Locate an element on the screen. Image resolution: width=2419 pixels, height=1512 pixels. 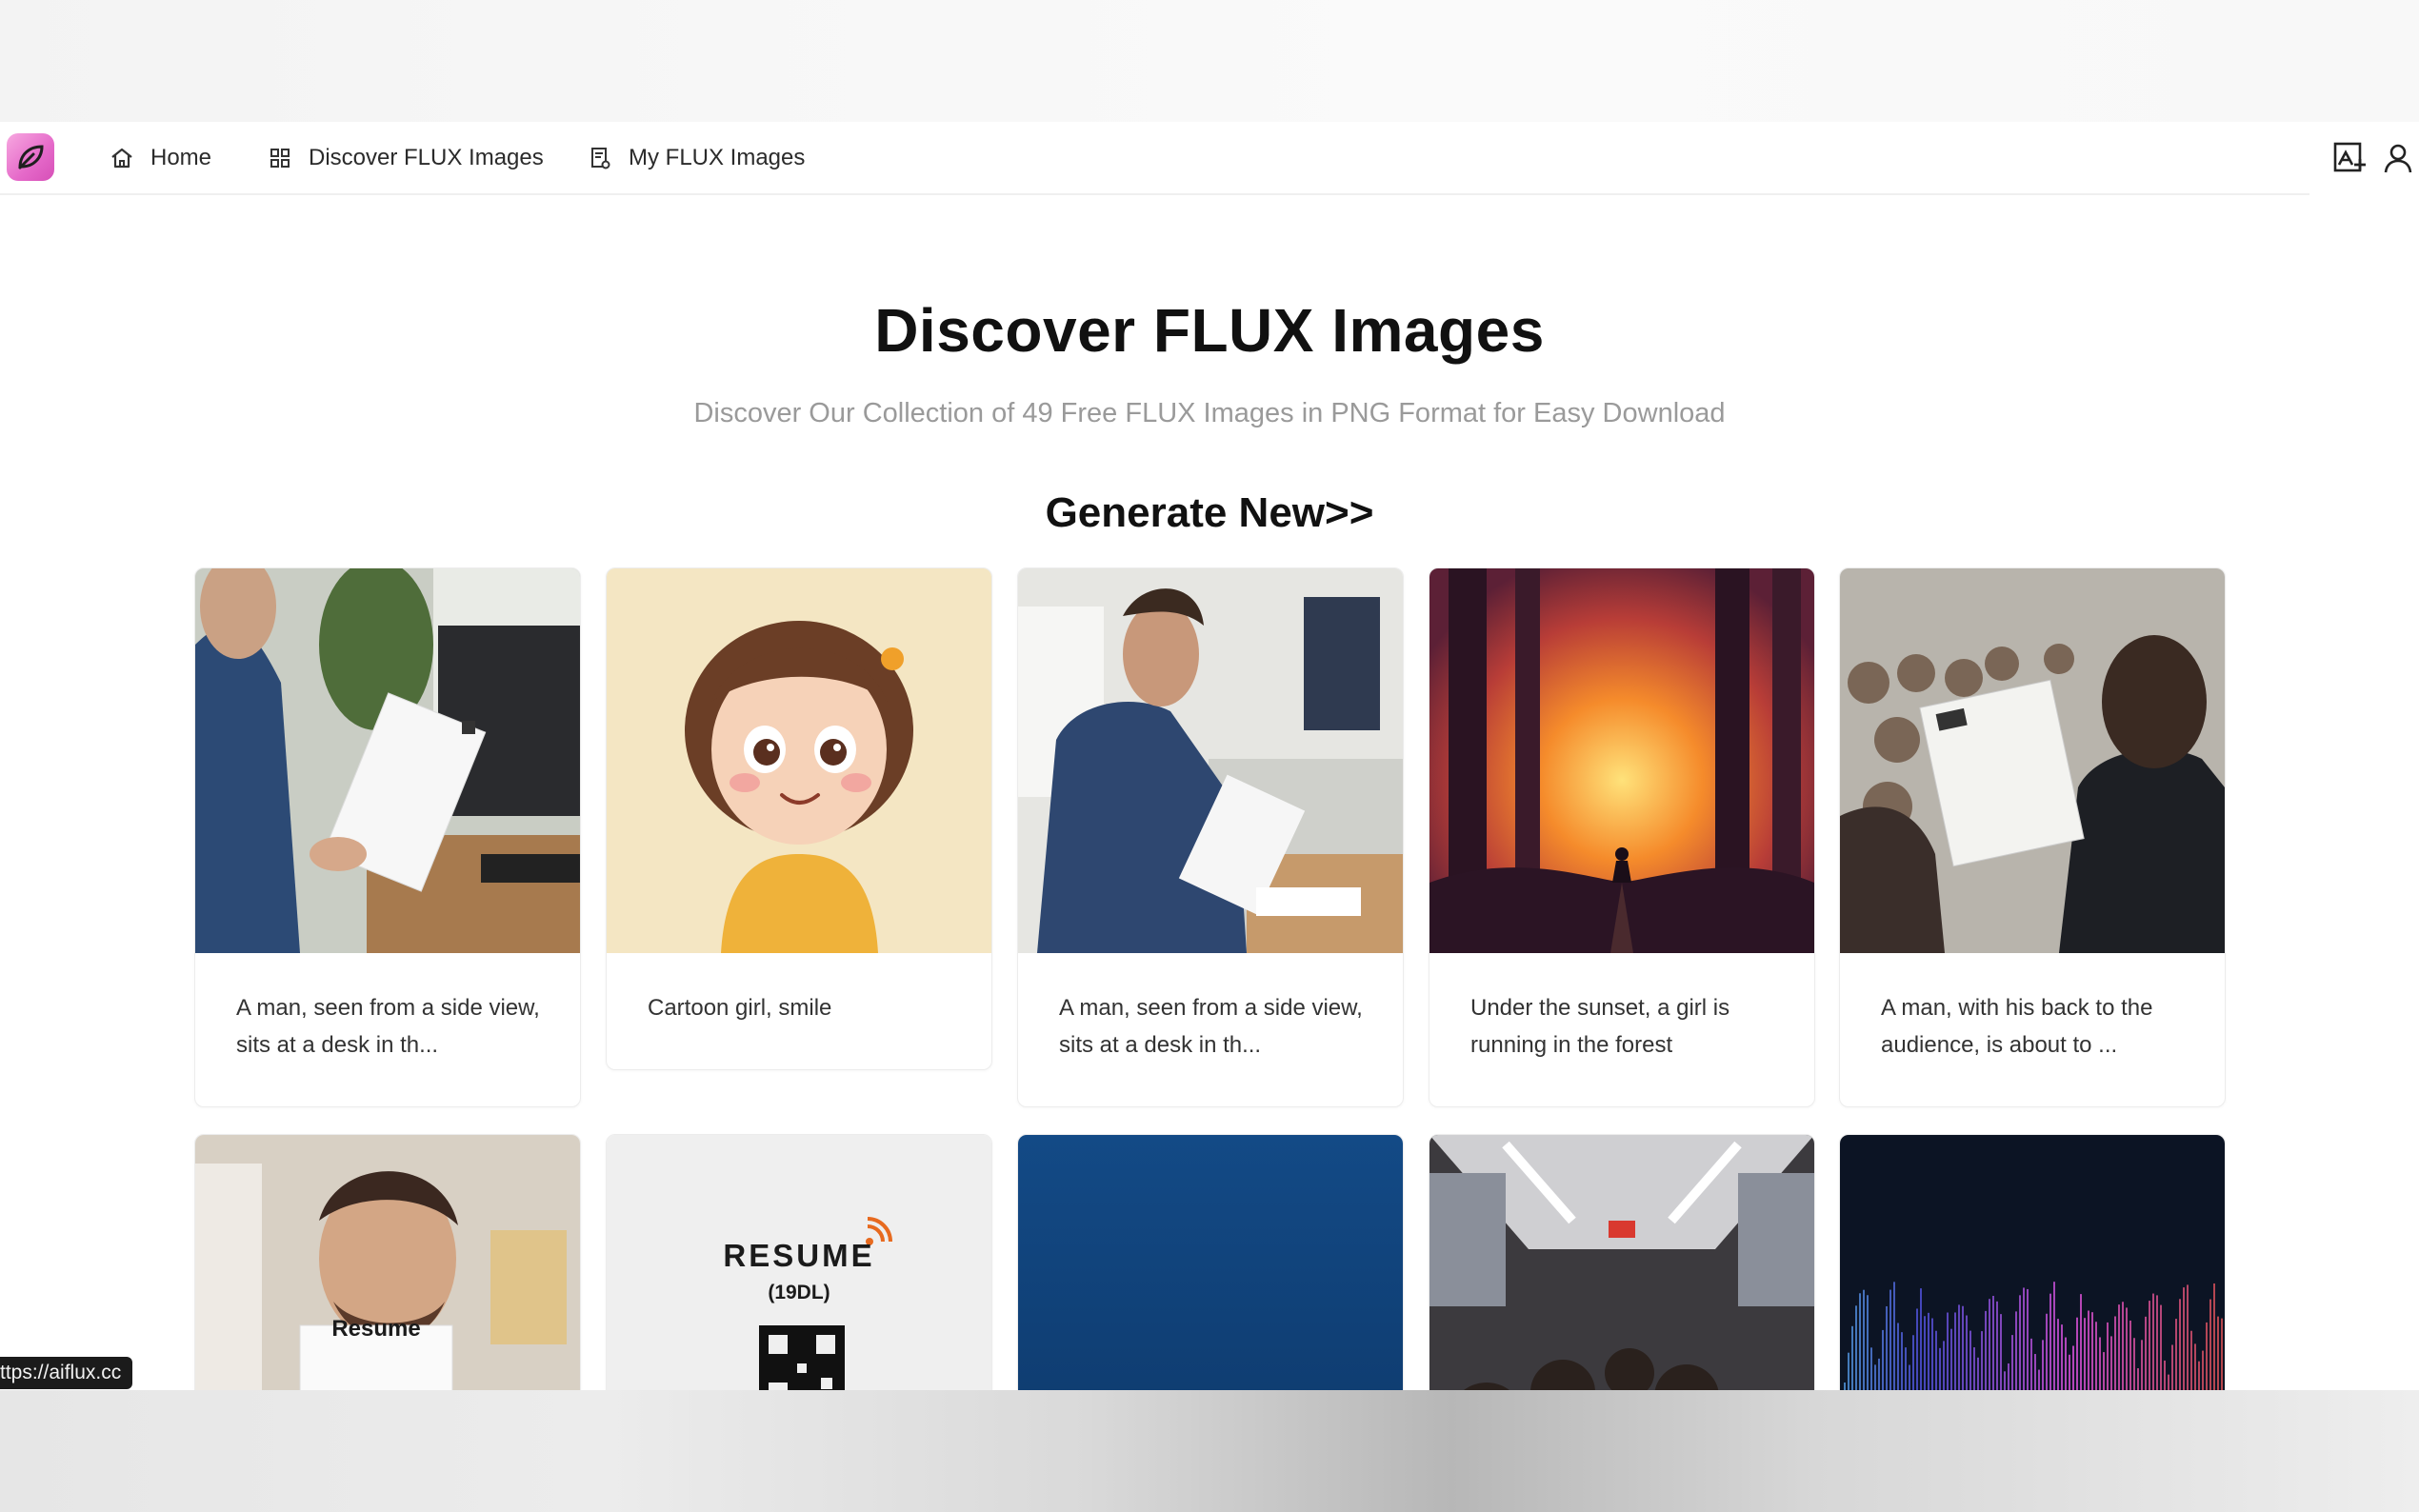
man-reading-resume-image is located at coordinates (387, 760).